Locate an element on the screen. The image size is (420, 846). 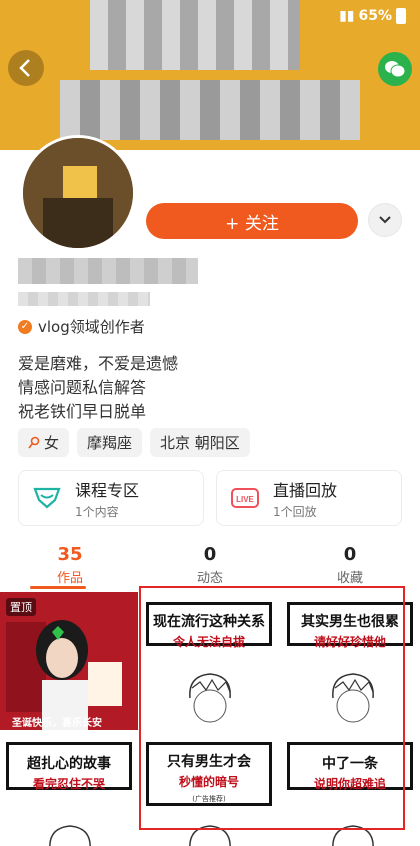
caption-line1: 其实男生也很累 is located at coordinates (350, 622).